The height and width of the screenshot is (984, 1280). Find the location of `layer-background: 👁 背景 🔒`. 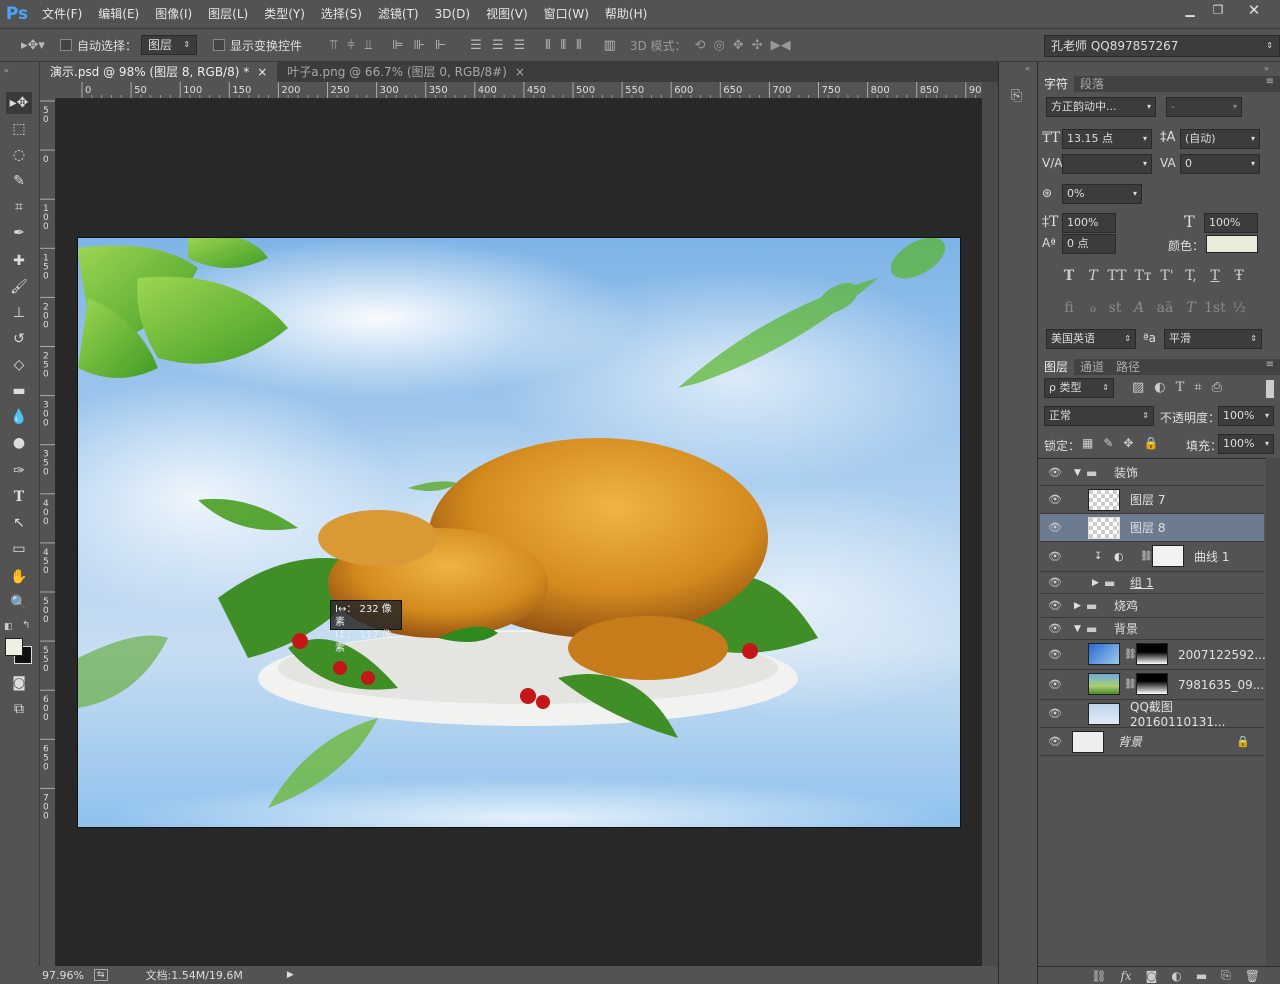

layer-background: 👁 背景 🔒 is located at coordinates (1152, 742).